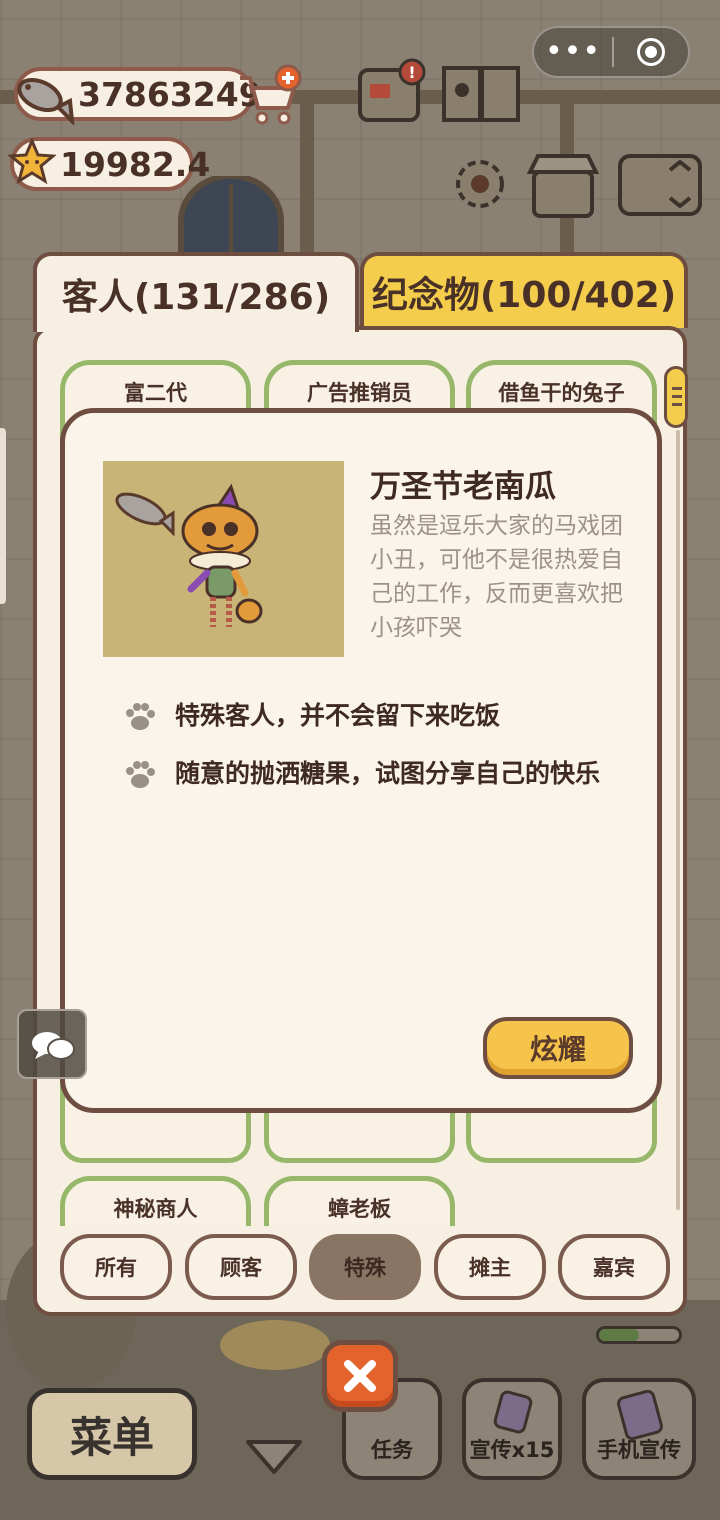 The width and height of the screenshot is (720, 1520). What do you see at coordinates (189, 555) in the screenshot?
I see `pumpkin-character-illustration` at bounding box center [189, 555].